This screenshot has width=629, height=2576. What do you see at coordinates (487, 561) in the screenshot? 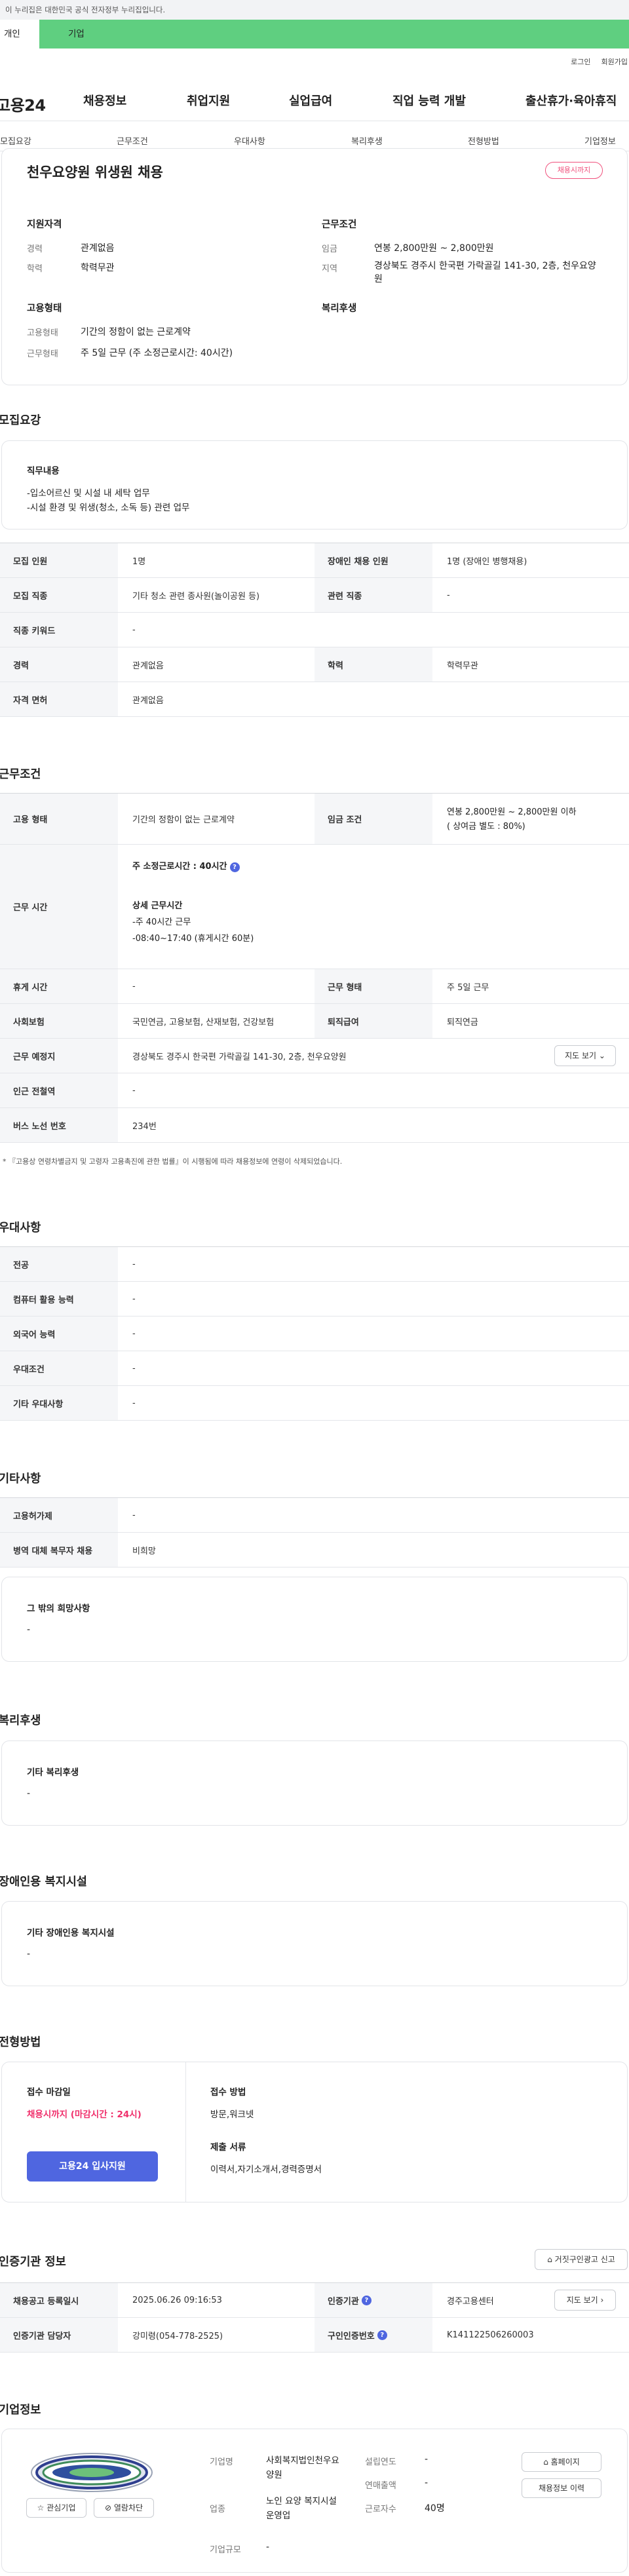
I see `table-cell: 1명 (장애인 병행채용)` at bounding box center [487, 561].